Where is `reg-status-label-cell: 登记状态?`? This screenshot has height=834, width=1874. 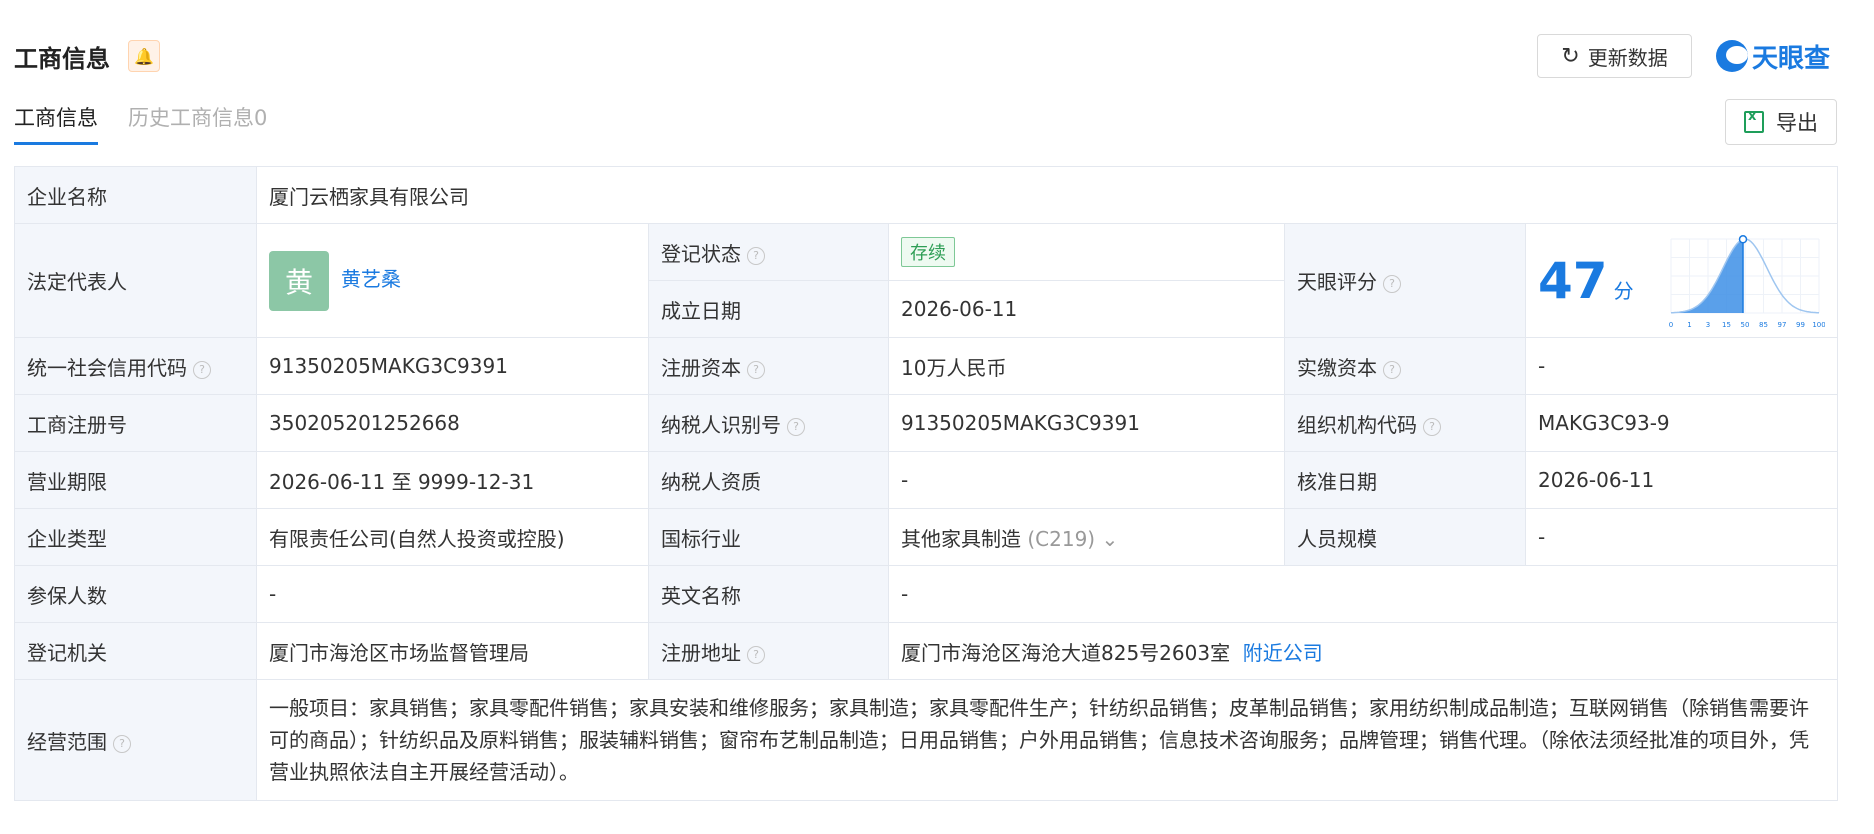 reg-status-label-cell: 登记状态? is located at coordinates (768, 252).